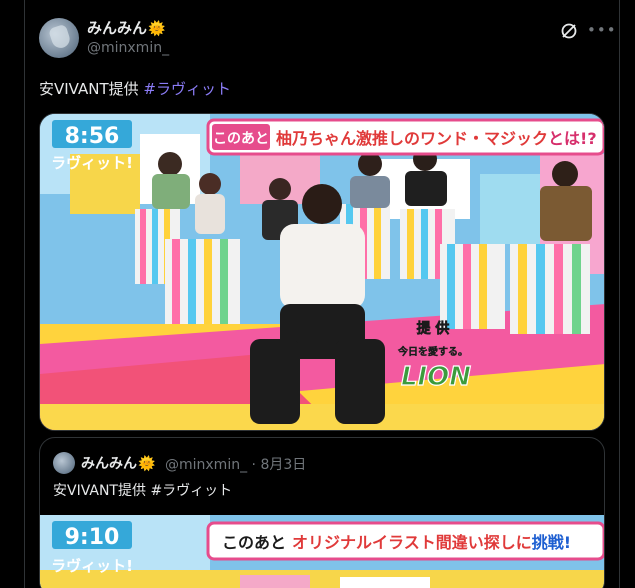 The height and width of the screenshot is (588, 635). I want to click on quoted-date: 8月3日, so click(283, 465).